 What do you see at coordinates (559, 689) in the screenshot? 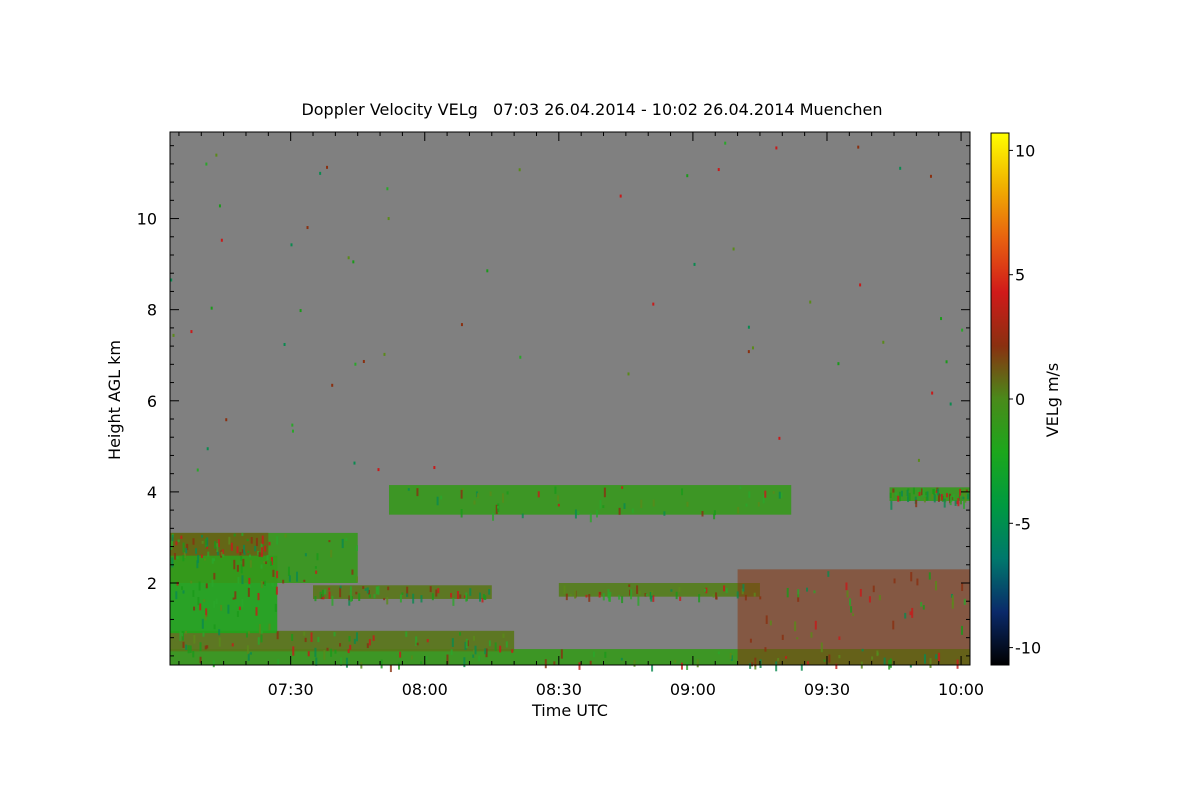
I see `x-tick-label: 08:30` at bounding box center [559, 689].